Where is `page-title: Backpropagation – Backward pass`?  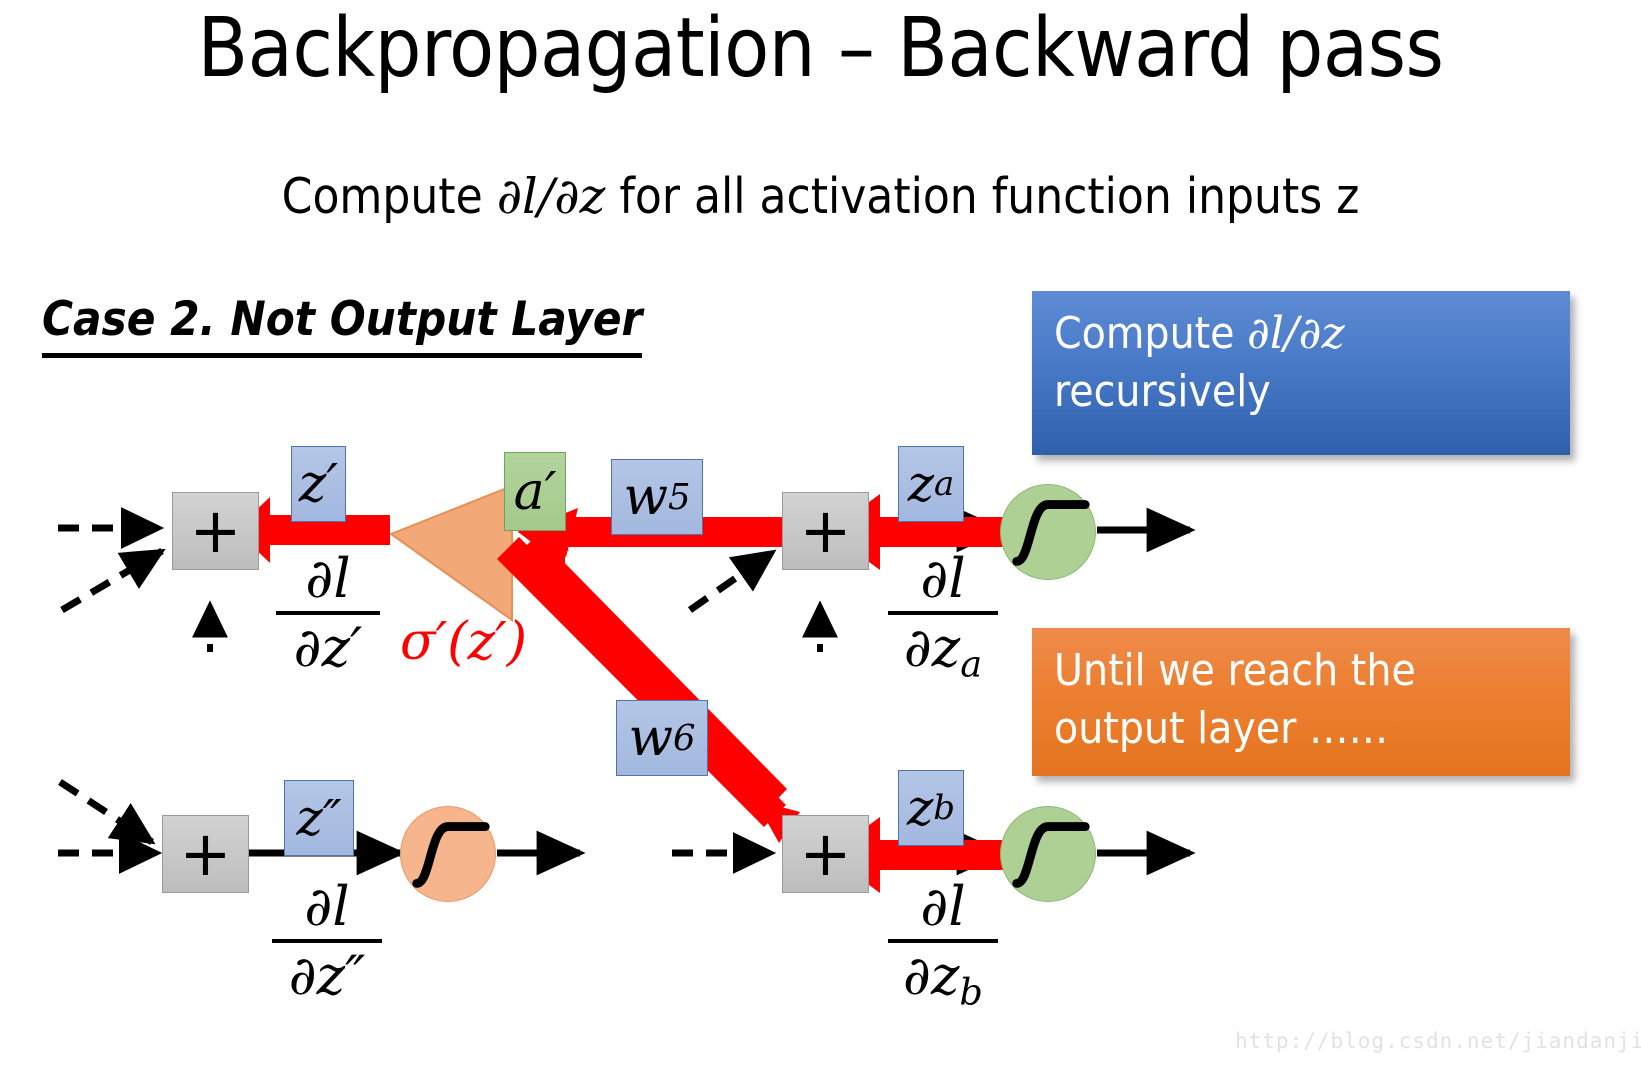
page-title: Backpropagation – Backward pass is located at coordinates (820, 48).